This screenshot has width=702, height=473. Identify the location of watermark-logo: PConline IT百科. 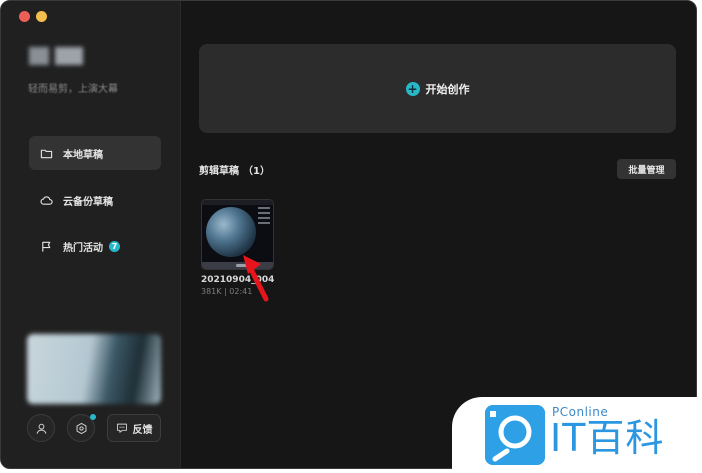
(577, 435).